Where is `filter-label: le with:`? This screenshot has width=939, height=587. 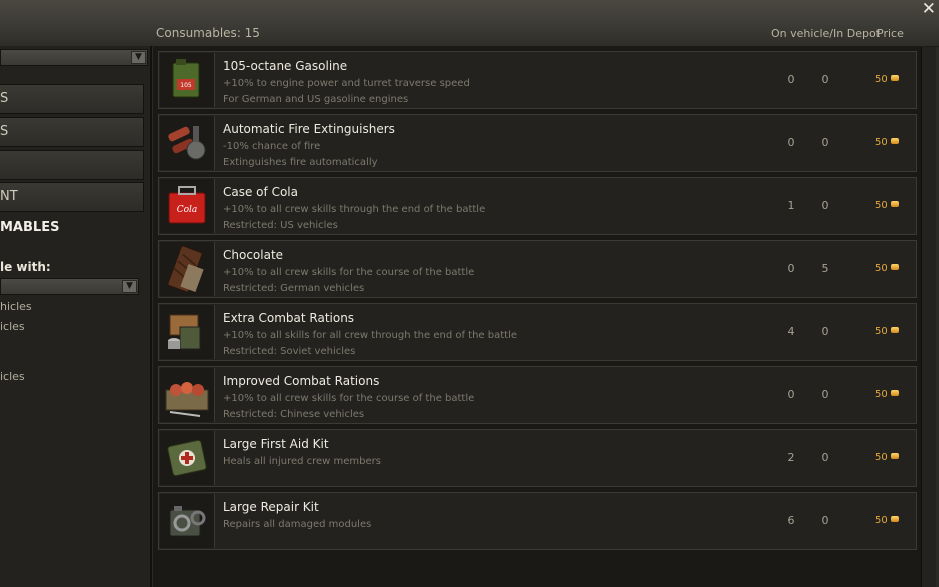
filter-label: le with: is located at coordinates (25, 267).